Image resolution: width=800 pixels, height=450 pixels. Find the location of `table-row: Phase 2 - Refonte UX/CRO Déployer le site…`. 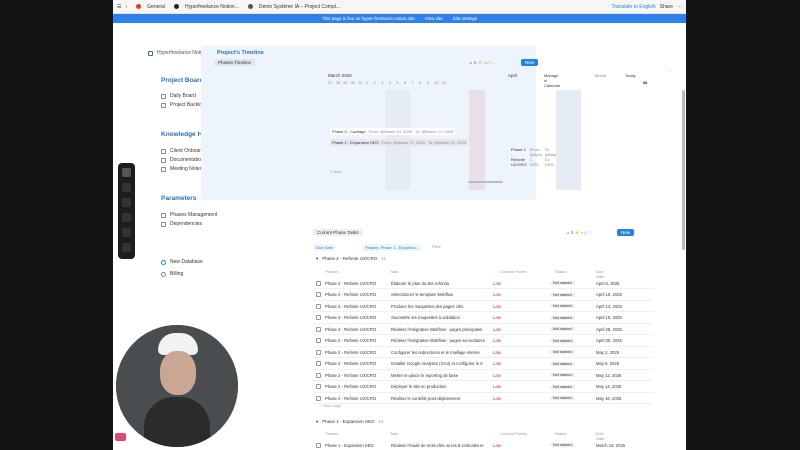

table-row: Phase 2 - Refonte UX/CRO Déployer le site… is located at coordinates (483, 387).